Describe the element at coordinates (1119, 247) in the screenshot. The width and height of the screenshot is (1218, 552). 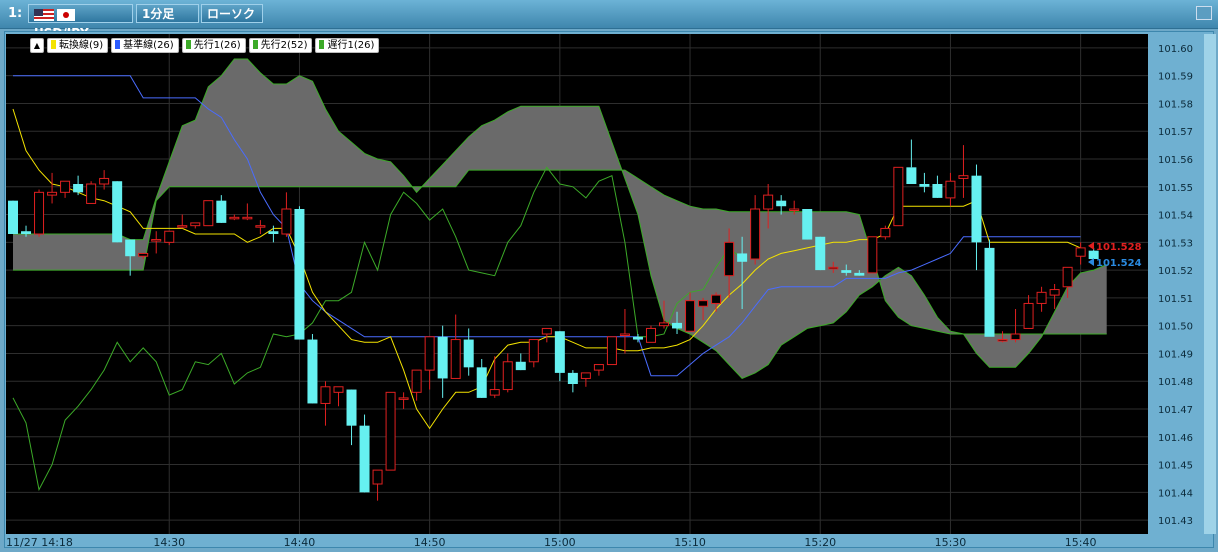
I see `price-label: 101.528` at that location.